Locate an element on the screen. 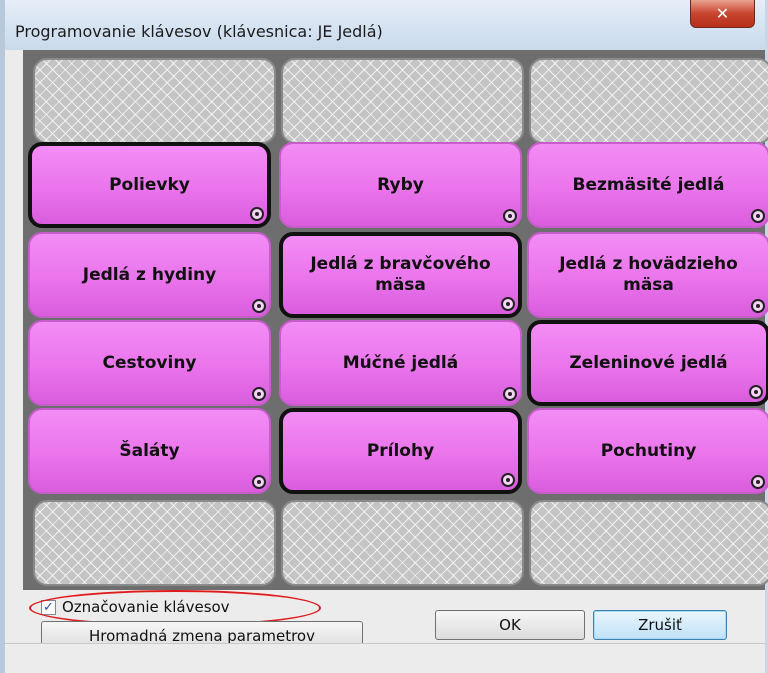  key-zeleninove-jedla: Zeleninové jedlá is located at coordinates (647, 363).